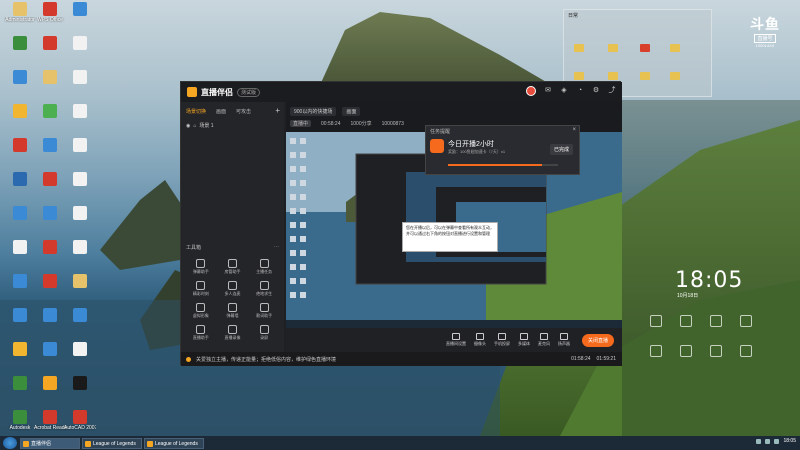 The width and height of the screenshot is (800, 450). What do you see at coordinates (20, 12) in the screenshot?
I see `desktop-icon: Administrator` at bounding box center [20, 12].